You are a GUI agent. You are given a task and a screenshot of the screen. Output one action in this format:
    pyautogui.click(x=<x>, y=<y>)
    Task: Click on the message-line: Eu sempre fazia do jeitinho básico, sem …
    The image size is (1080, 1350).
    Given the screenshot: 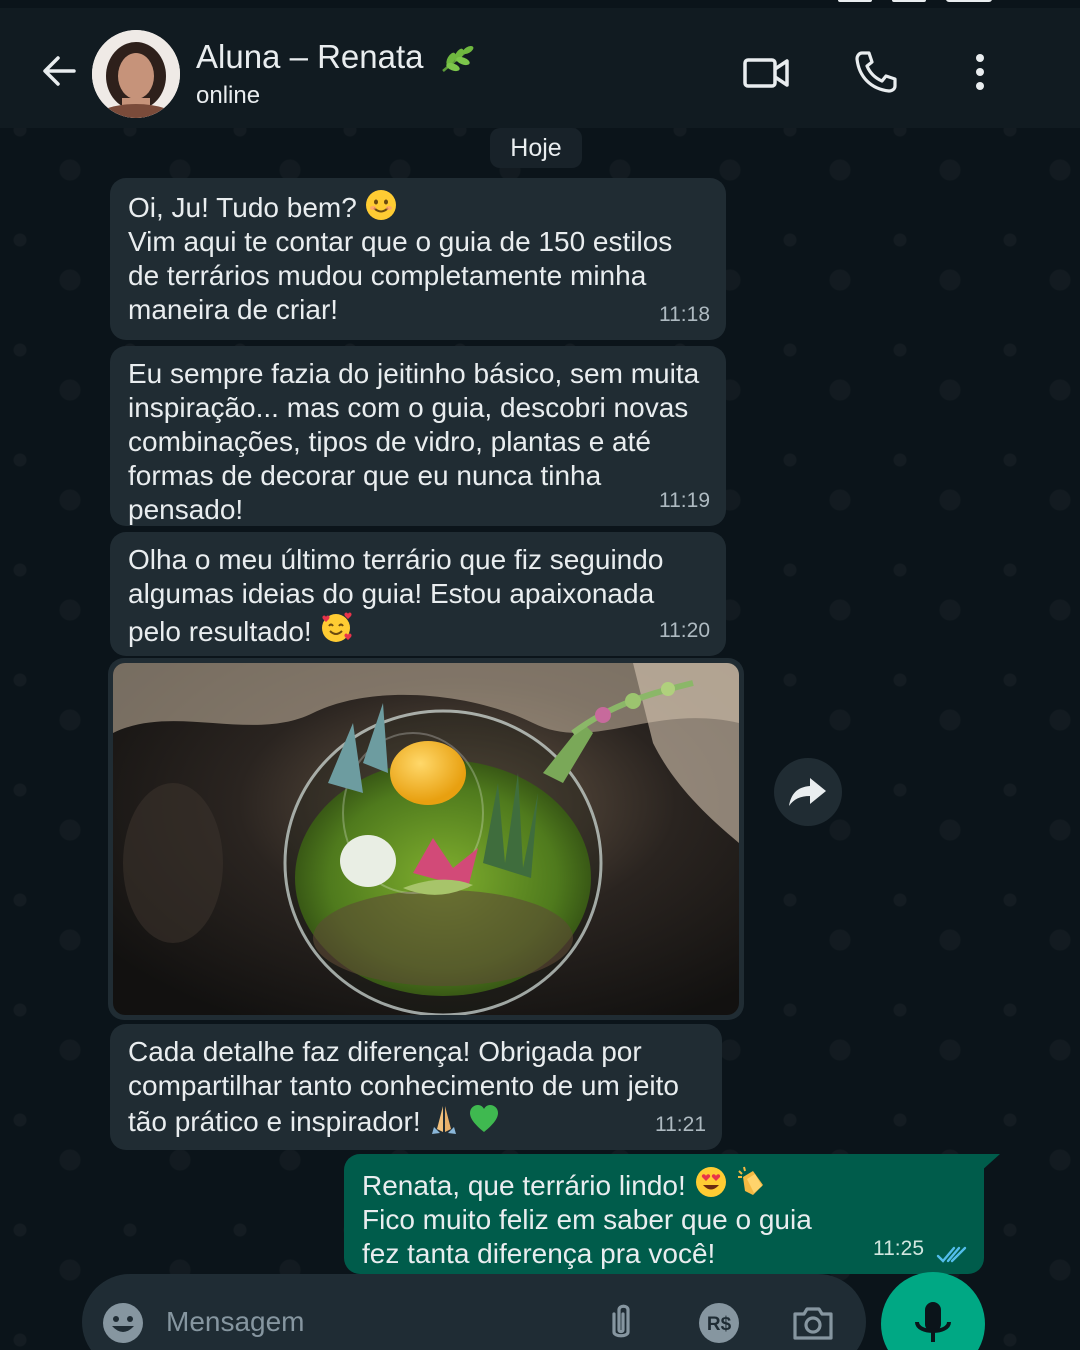 What is the action you would take?
    pyautogui.click(x=414, y=373)
    